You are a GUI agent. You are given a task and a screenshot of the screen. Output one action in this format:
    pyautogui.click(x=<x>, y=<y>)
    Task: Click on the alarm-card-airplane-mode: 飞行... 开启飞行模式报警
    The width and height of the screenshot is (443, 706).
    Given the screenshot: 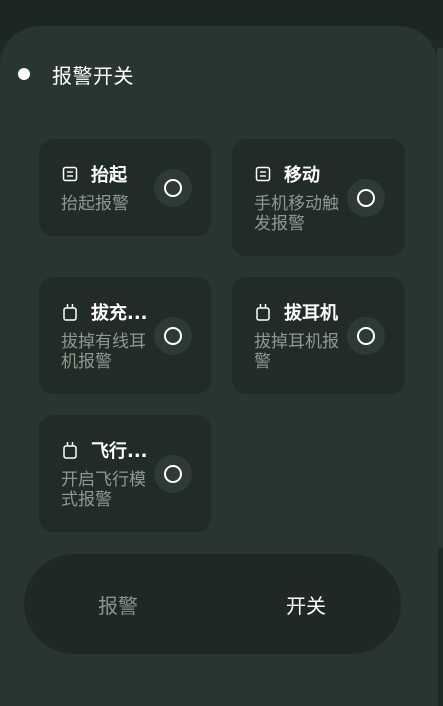 What is the action you would take?
    pyautogui.click(x=125, y=473)
    